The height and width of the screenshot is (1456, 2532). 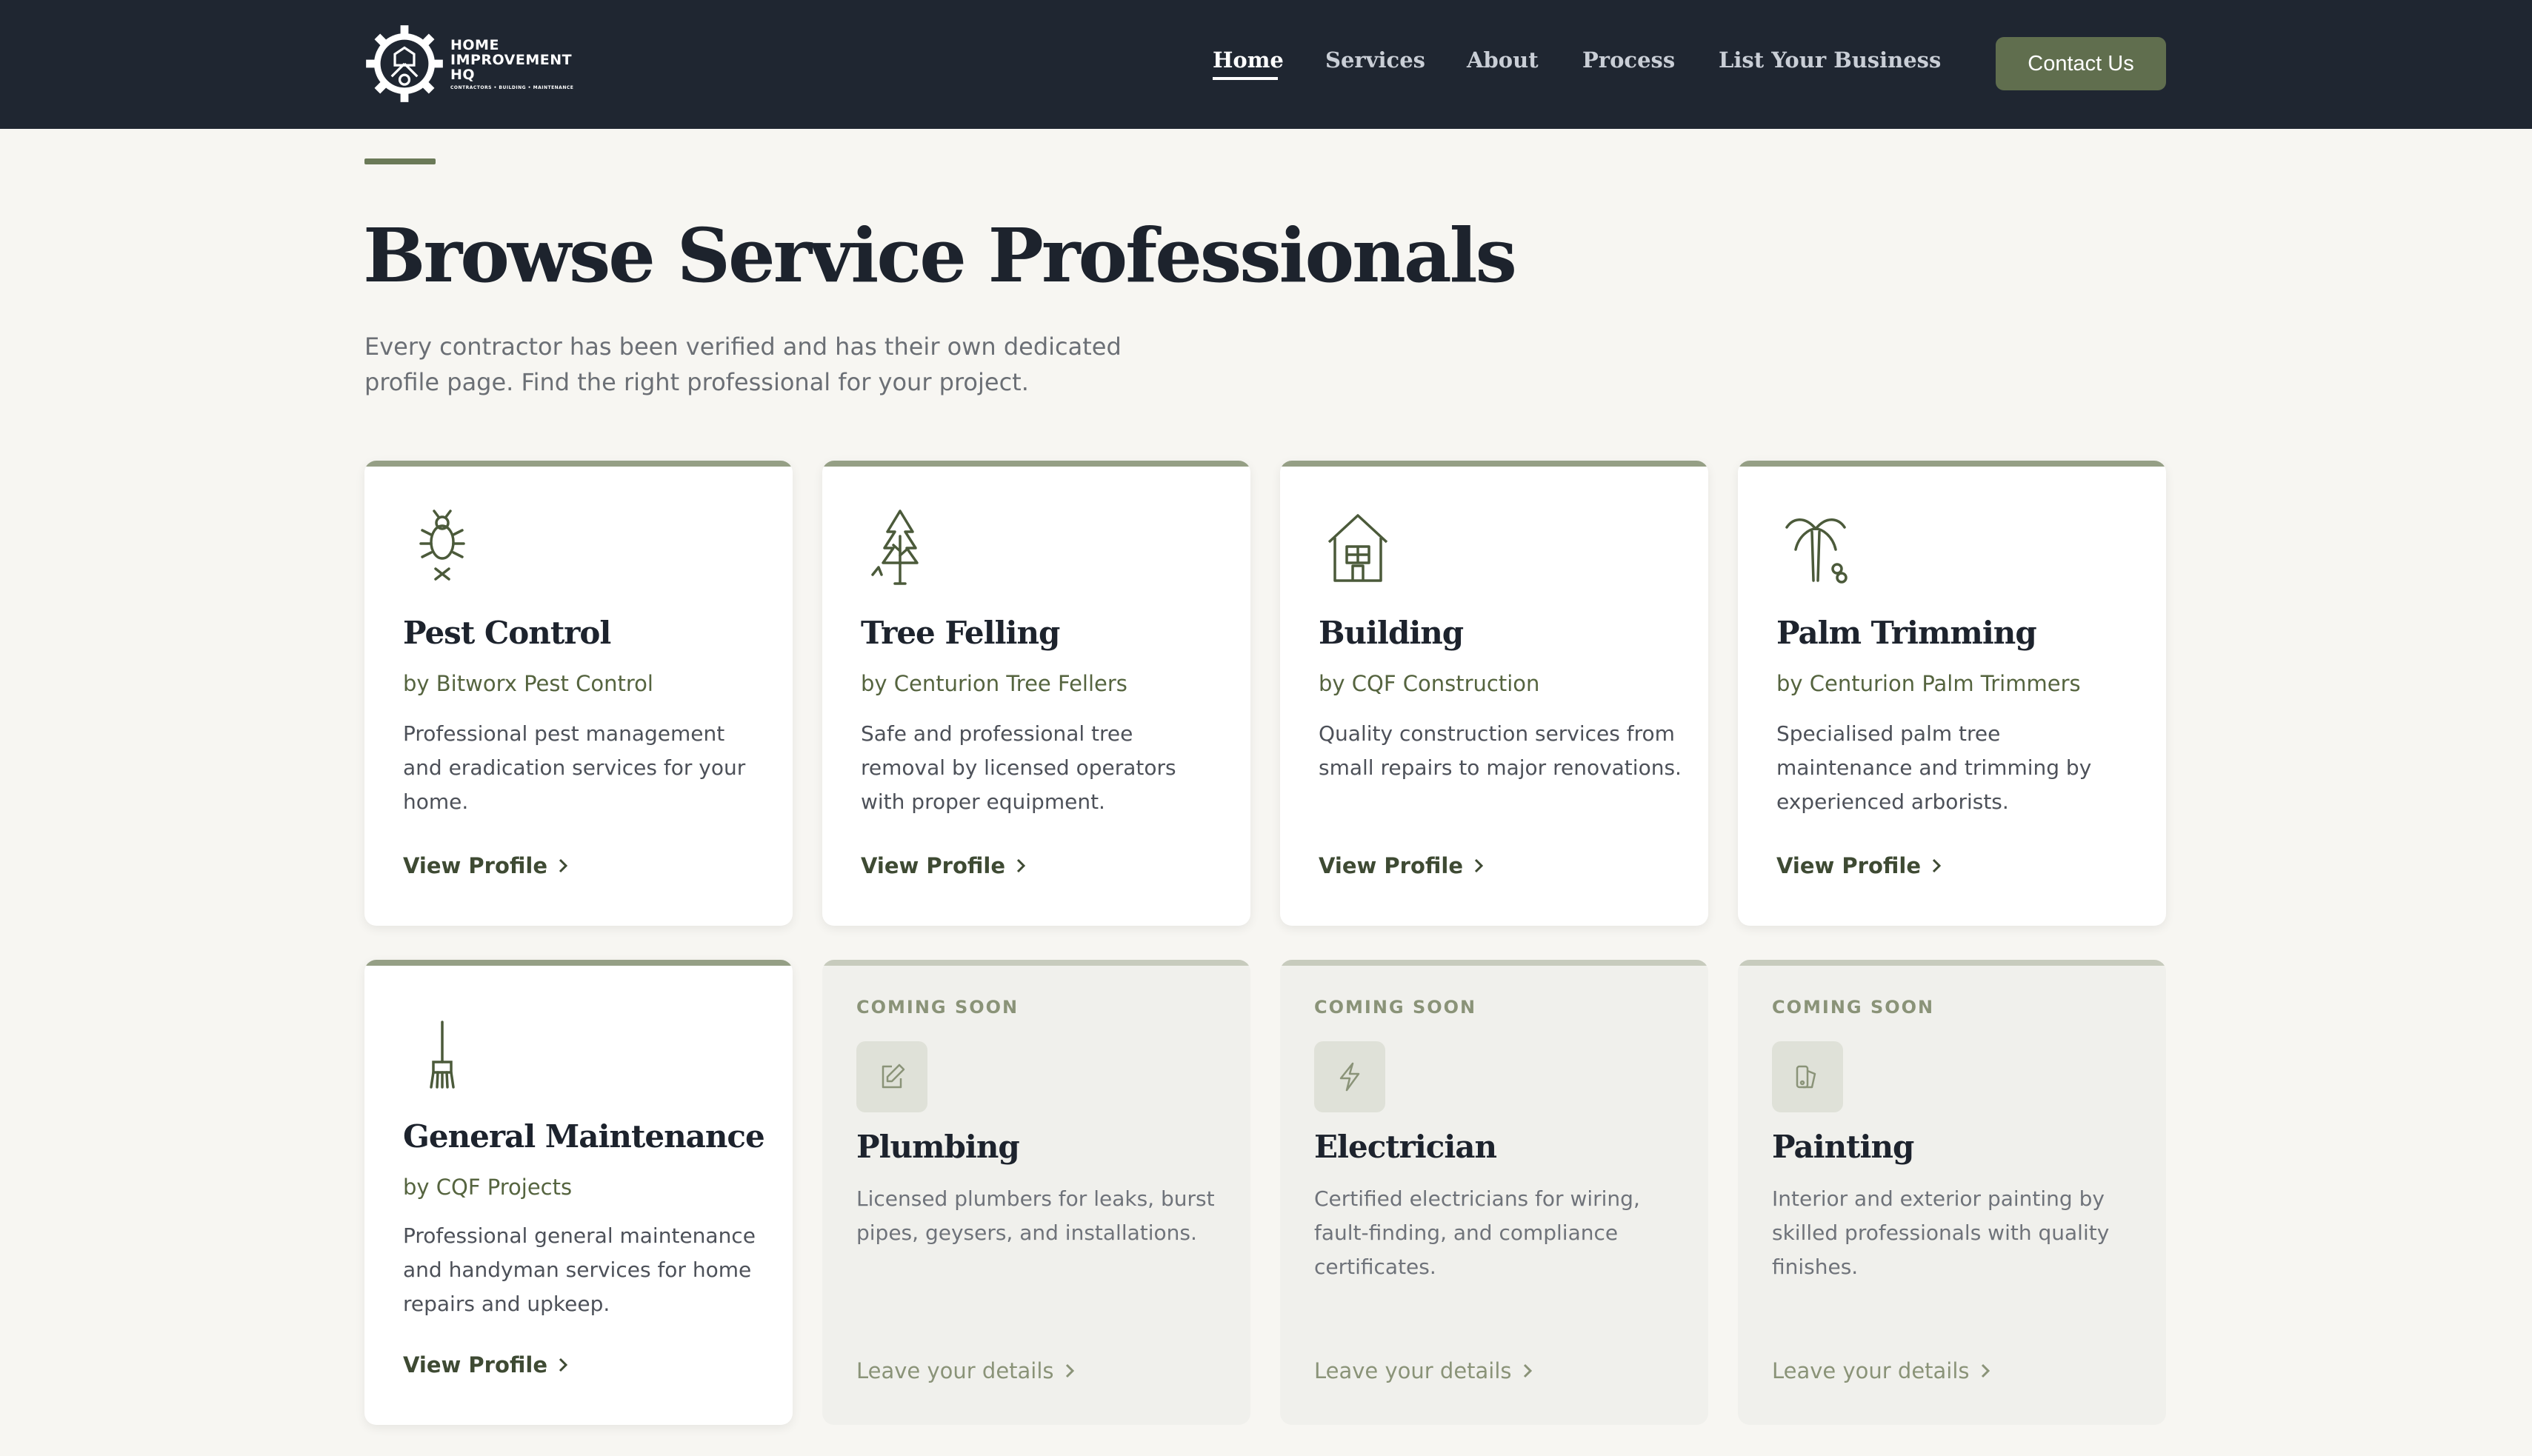 I want to click on card-title: Building, so click(x=1391, y=633).